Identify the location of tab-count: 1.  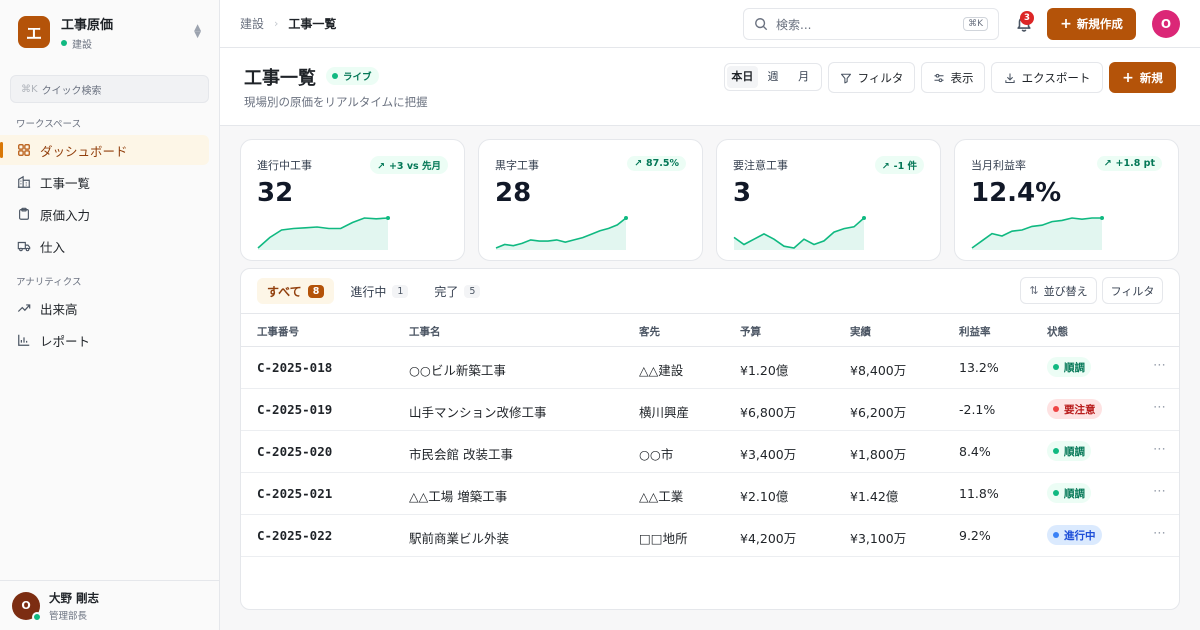
(400, 291).